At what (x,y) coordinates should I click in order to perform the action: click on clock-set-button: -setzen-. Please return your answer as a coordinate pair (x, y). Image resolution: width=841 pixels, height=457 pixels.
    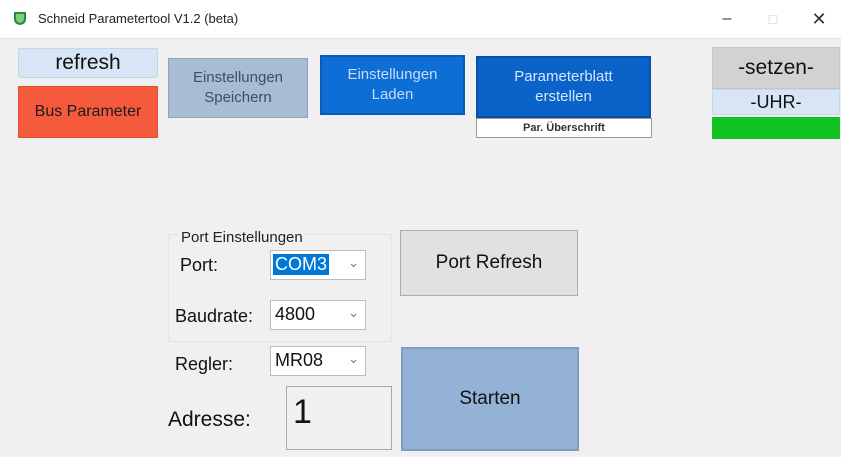
    Looking at the image, I should click on (776, 68).